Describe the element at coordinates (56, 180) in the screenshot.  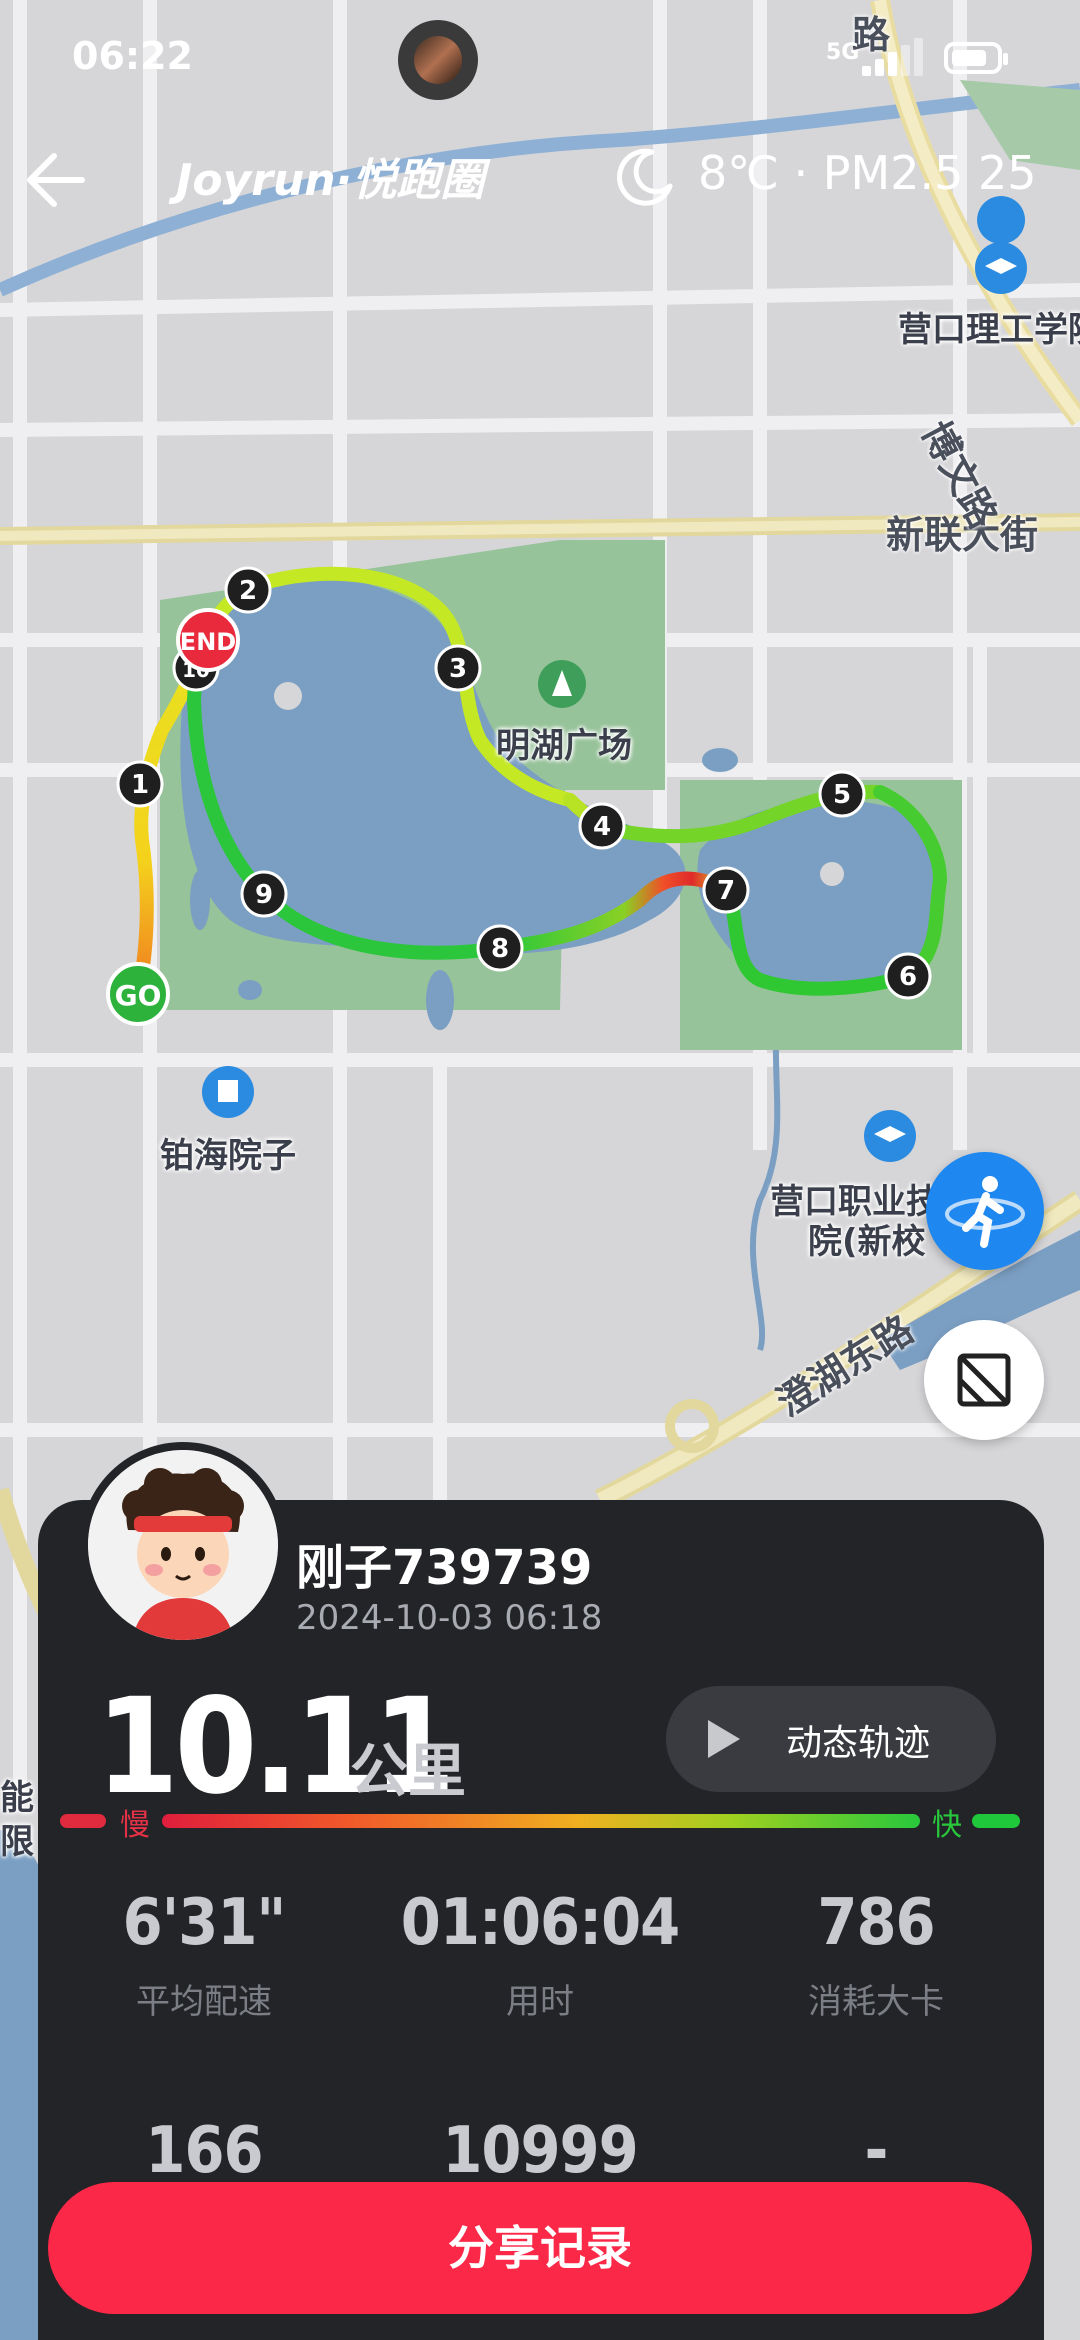
I see `arrow-left-icon` at that location.